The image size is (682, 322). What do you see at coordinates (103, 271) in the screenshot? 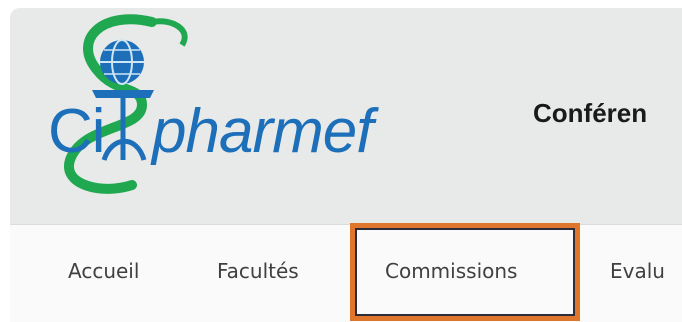
I see `nav-item-accueil: Accueil` at bounding box center [103, 271].